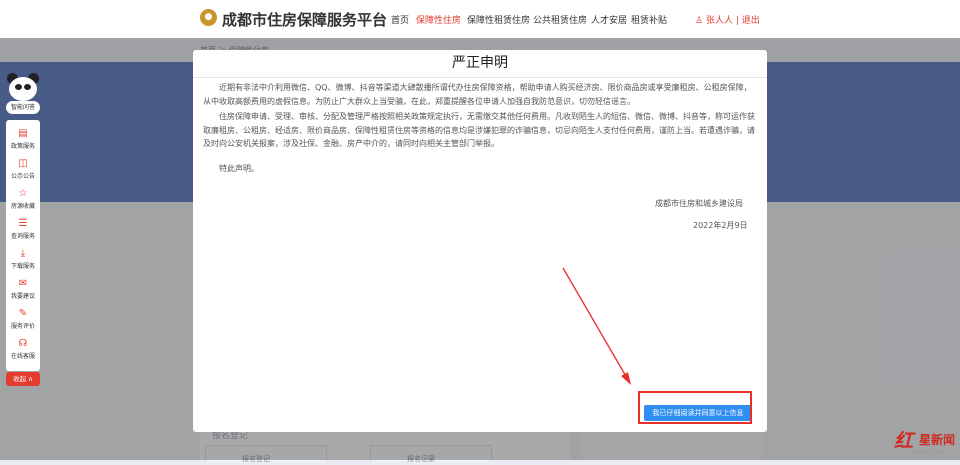 This screenshot has height=465, width=960. Describe the element at coordinates (596, 326) in the screenshot. I see `annotation-arrow` at that location.